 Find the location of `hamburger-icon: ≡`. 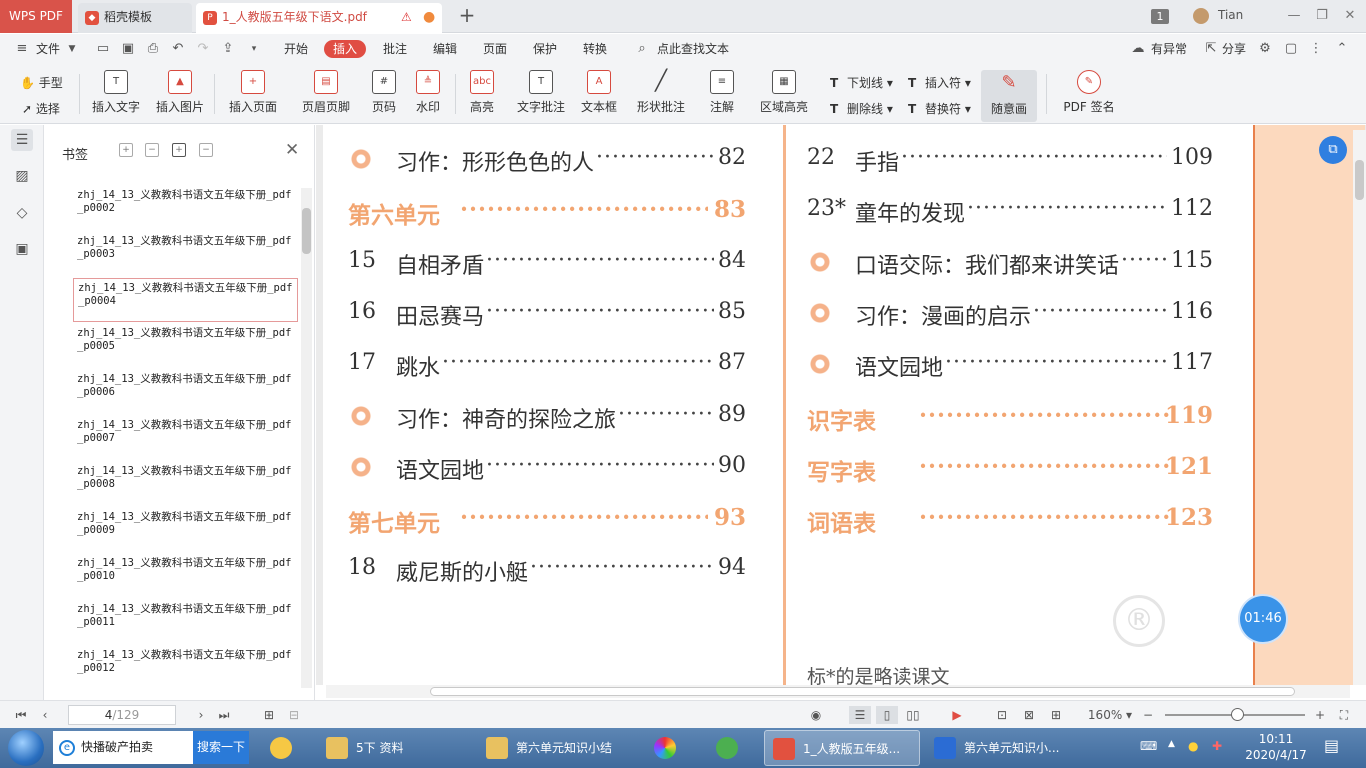

hamburger-icon: ≡ is located at coordinates (22, 49).